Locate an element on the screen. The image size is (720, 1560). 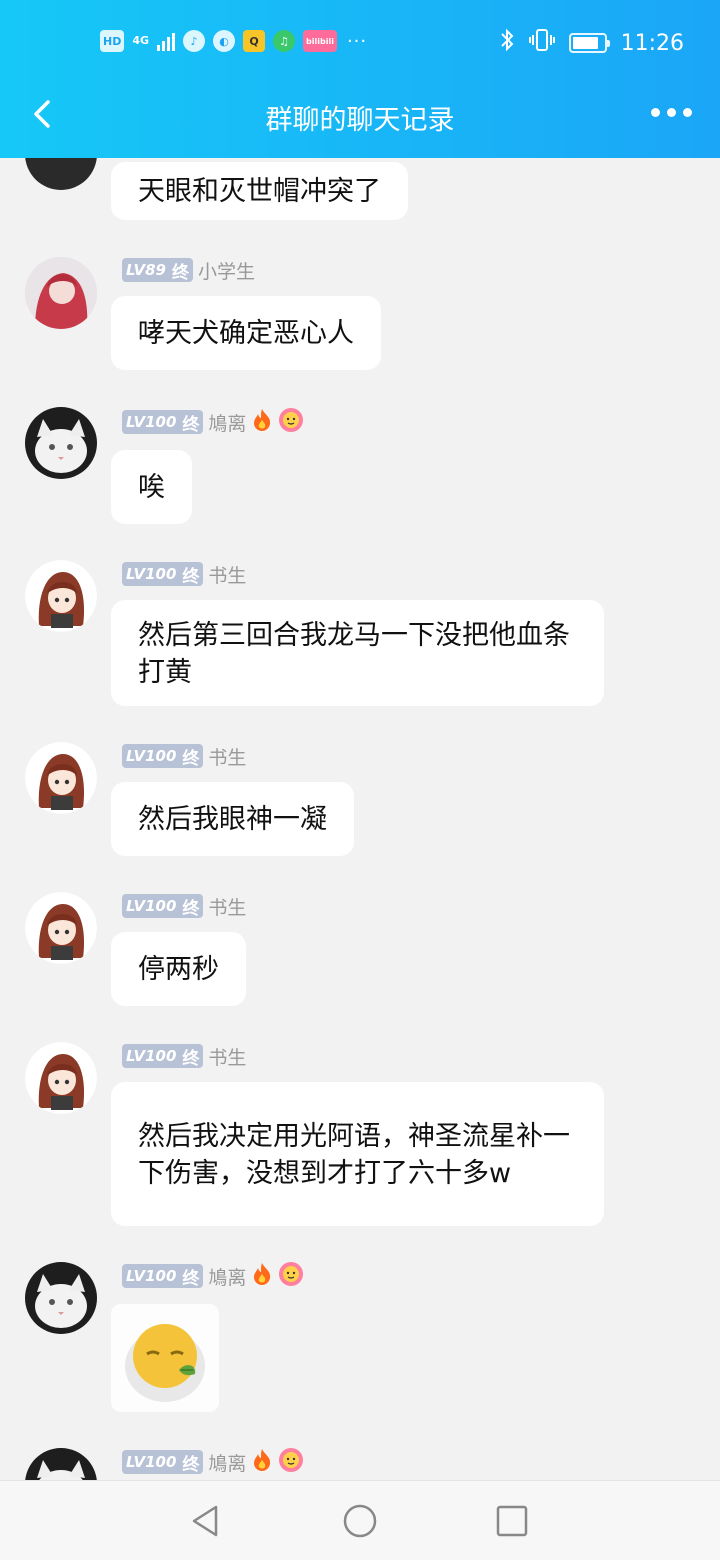
sender-meta: LV89 终 小学生 is located at coordinates (188, 270).